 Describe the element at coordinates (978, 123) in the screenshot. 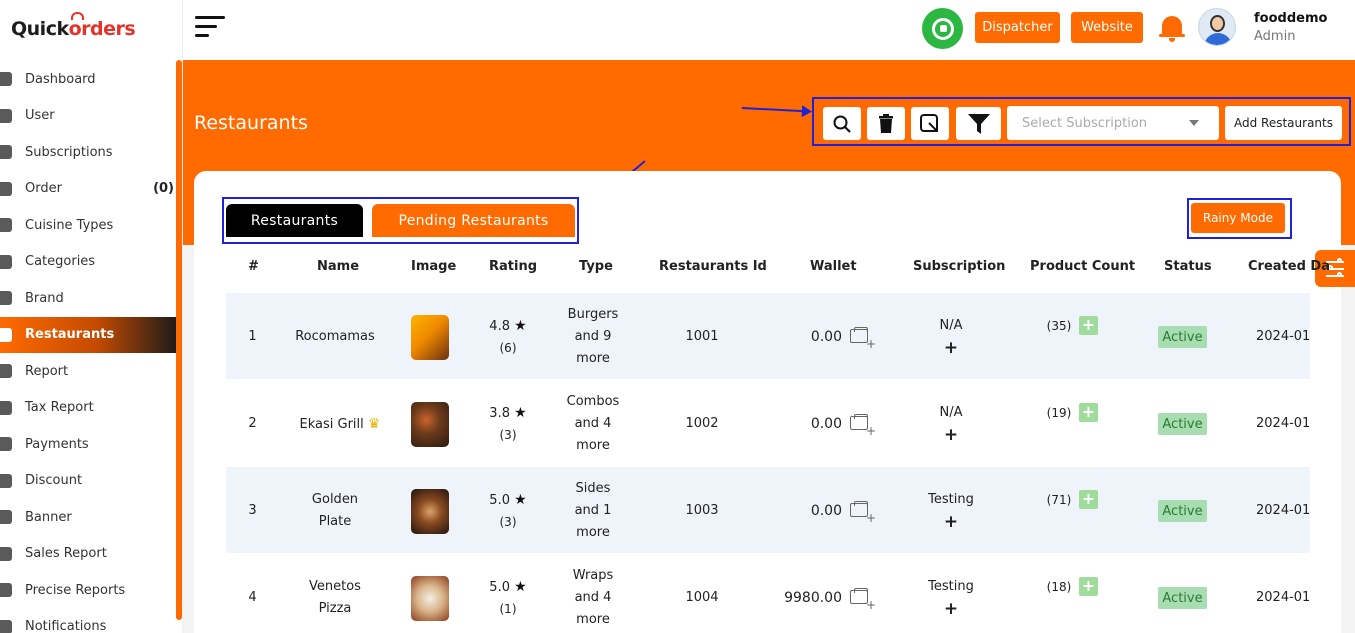

I see `filter-button` at that location.